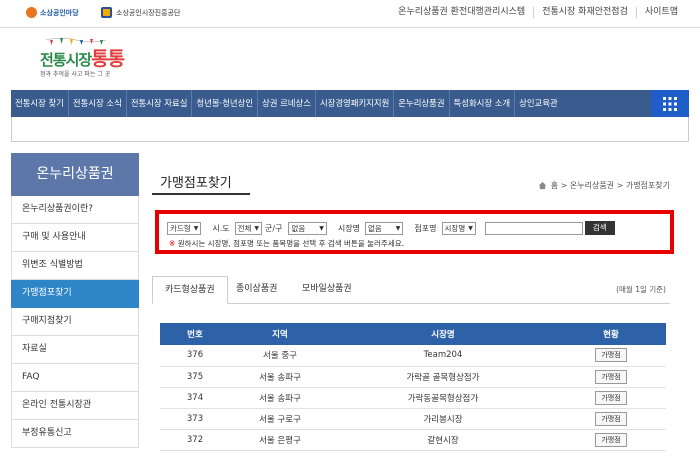 The image size is (700, 462). I want to click on date-note: (매월 1일 기준), so click(641, 289).